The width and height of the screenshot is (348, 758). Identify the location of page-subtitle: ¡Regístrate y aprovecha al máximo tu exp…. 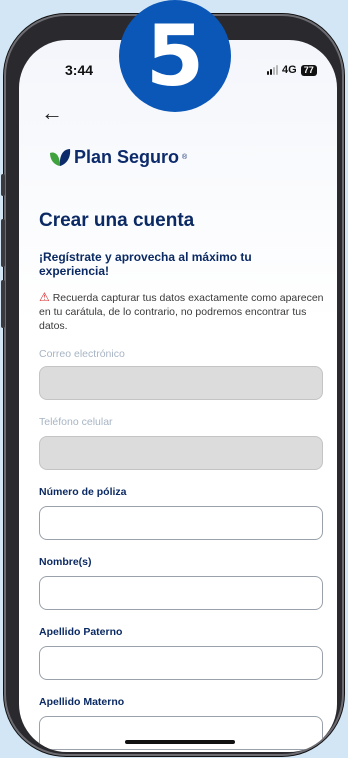
(145, 264).